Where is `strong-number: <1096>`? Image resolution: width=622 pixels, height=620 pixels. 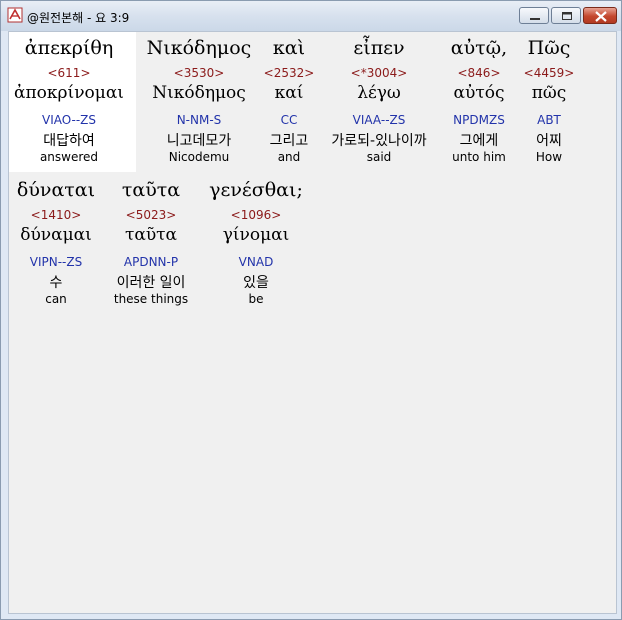 strong-number: <1096> is located at coordinates (256, 215).